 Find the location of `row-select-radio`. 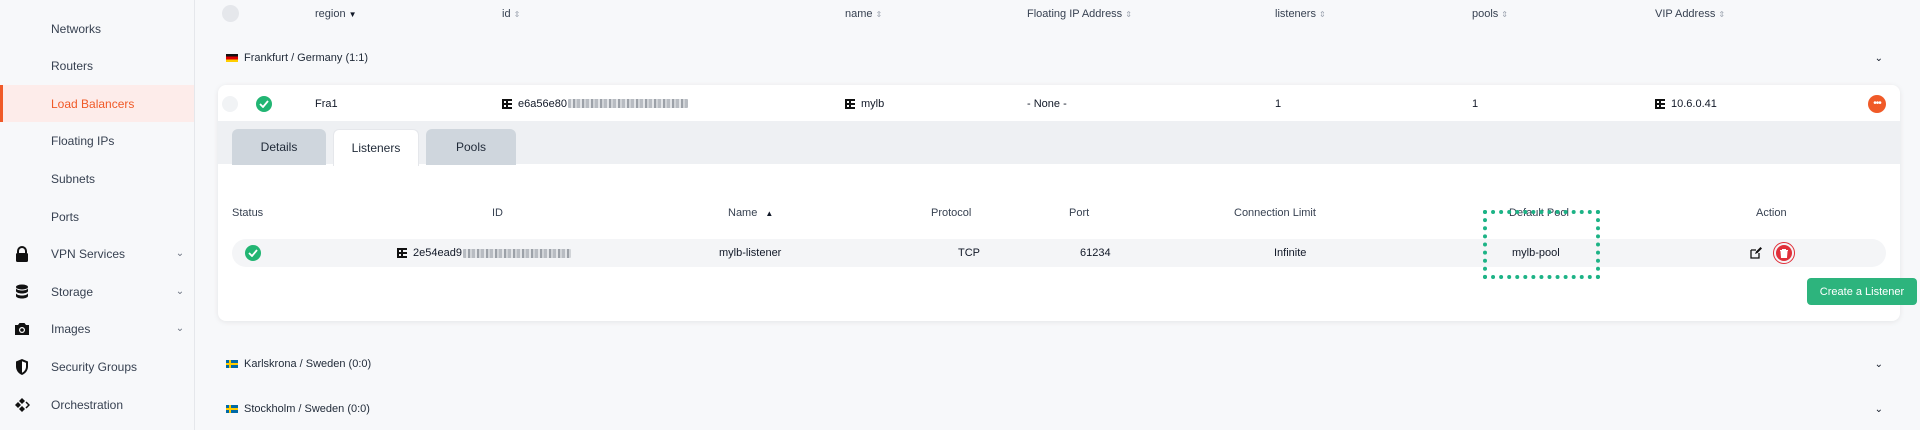

row-select-radio is located at coordinates (230, 103).